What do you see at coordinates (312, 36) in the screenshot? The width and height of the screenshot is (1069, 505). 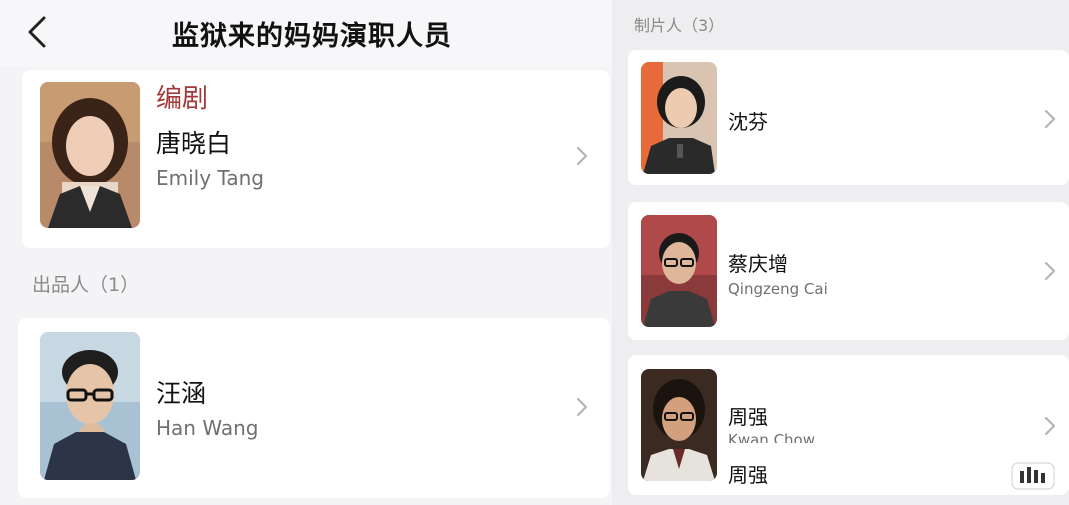 I see `page-title: 监狱来的妈妈演职人员` at bounding box center [312, 36].